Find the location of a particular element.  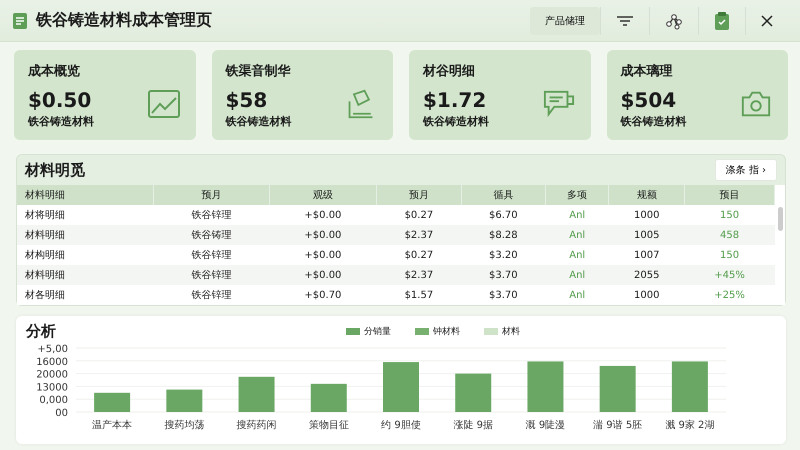

chart-title: 分析 is located at coordinates (41, 331).